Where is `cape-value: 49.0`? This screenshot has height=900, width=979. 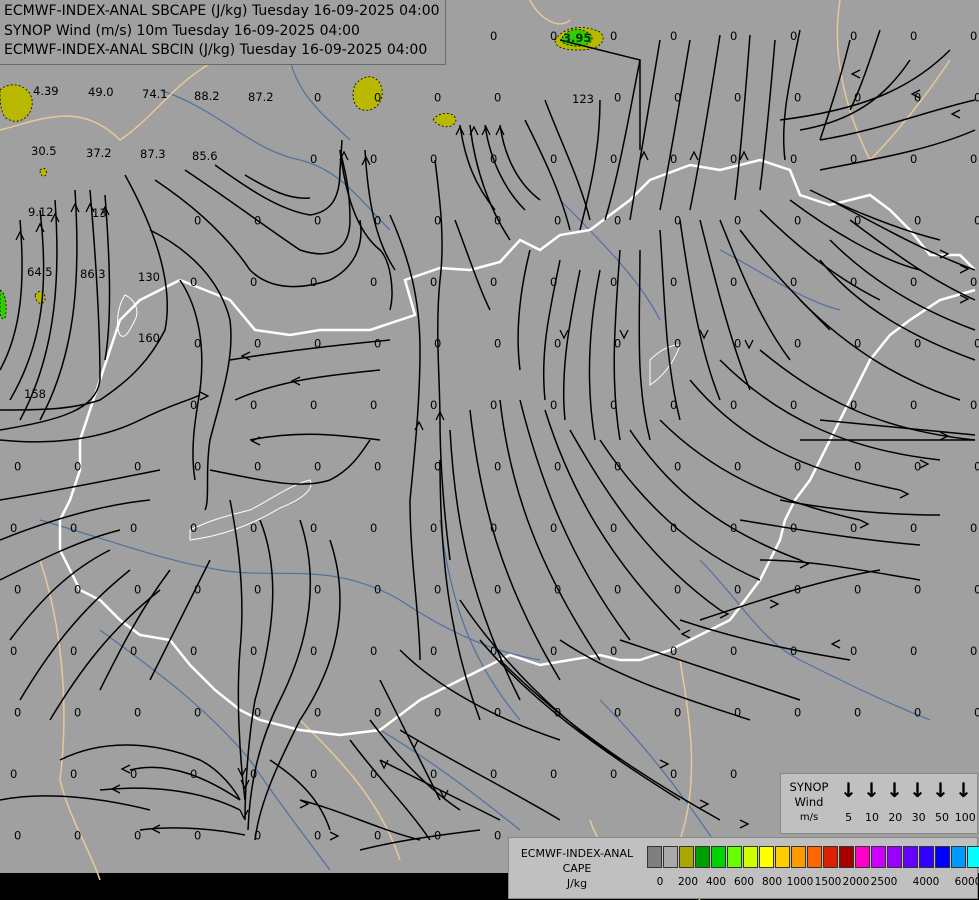 cape-value: 49.0 is located at coordinates (101, 92).